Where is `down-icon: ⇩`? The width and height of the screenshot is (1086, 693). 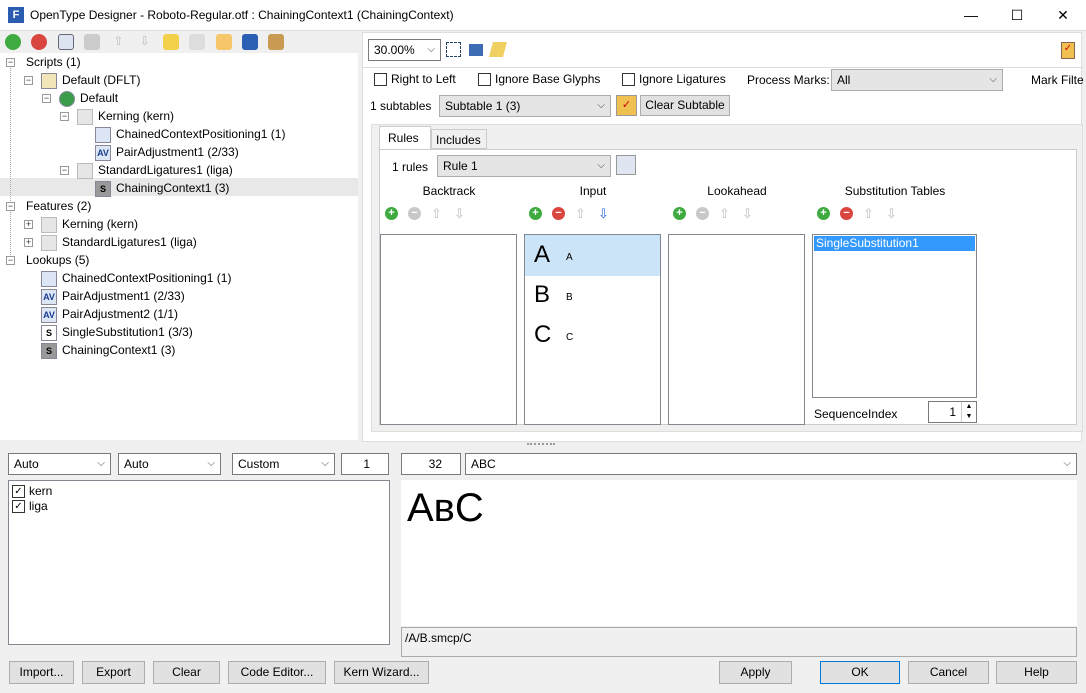 down-icon: ⇩ is located at coordinates (145, 42).